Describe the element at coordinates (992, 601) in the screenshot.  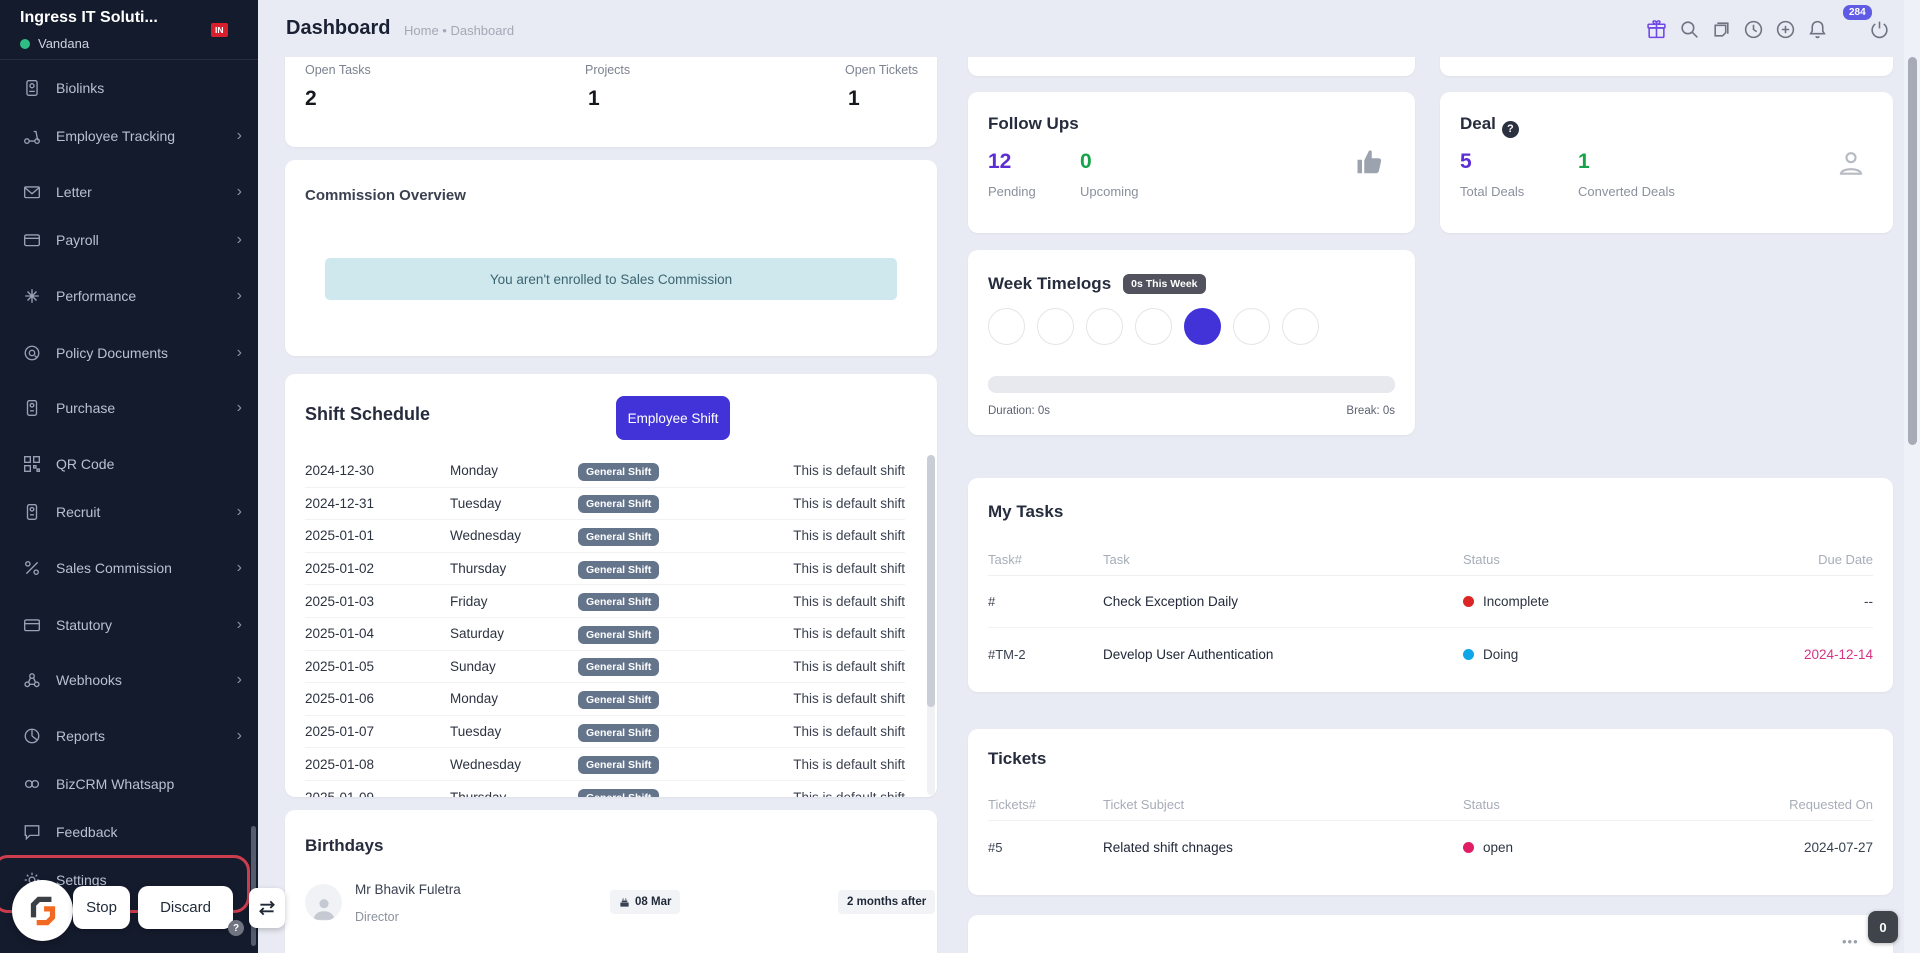
I see `task-id: #` at that location.